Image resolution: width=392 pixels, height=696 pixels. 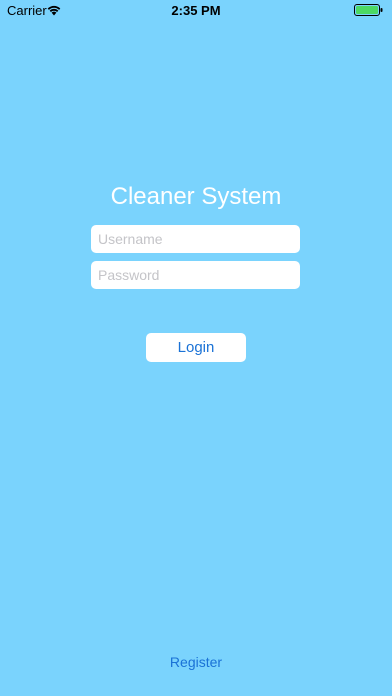 What do you see at coordinates (196, 662) in the screenshot?
I see `register-link: Register` at bounding box center [196, 662].